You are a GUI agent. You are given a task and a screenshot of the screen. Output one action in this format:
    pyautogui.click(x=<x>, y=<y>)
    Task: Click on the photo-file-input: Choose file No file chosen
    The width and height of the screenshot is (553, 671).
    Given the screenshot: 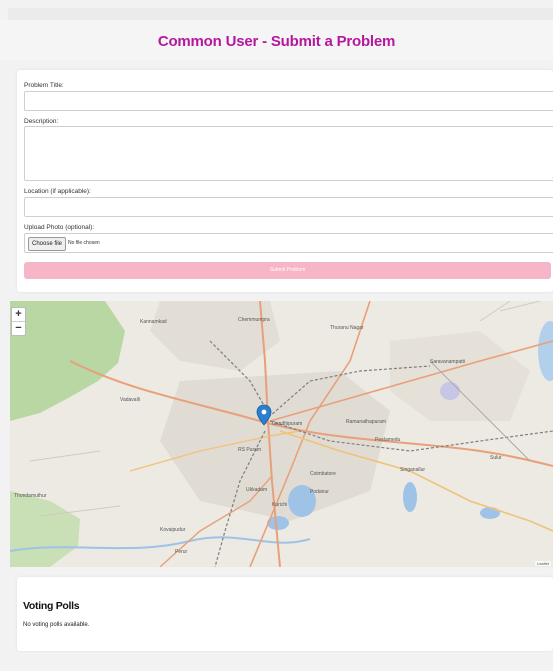 What is the action you would take?
    pyautogui.click(x=288, y=243)
    